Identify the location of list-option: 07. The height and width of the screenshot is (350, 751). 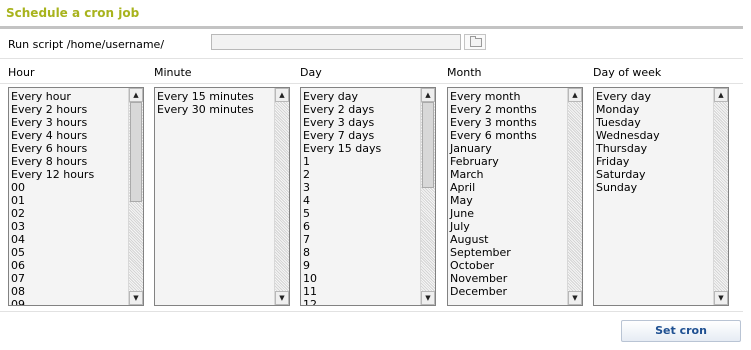
(69, 278).